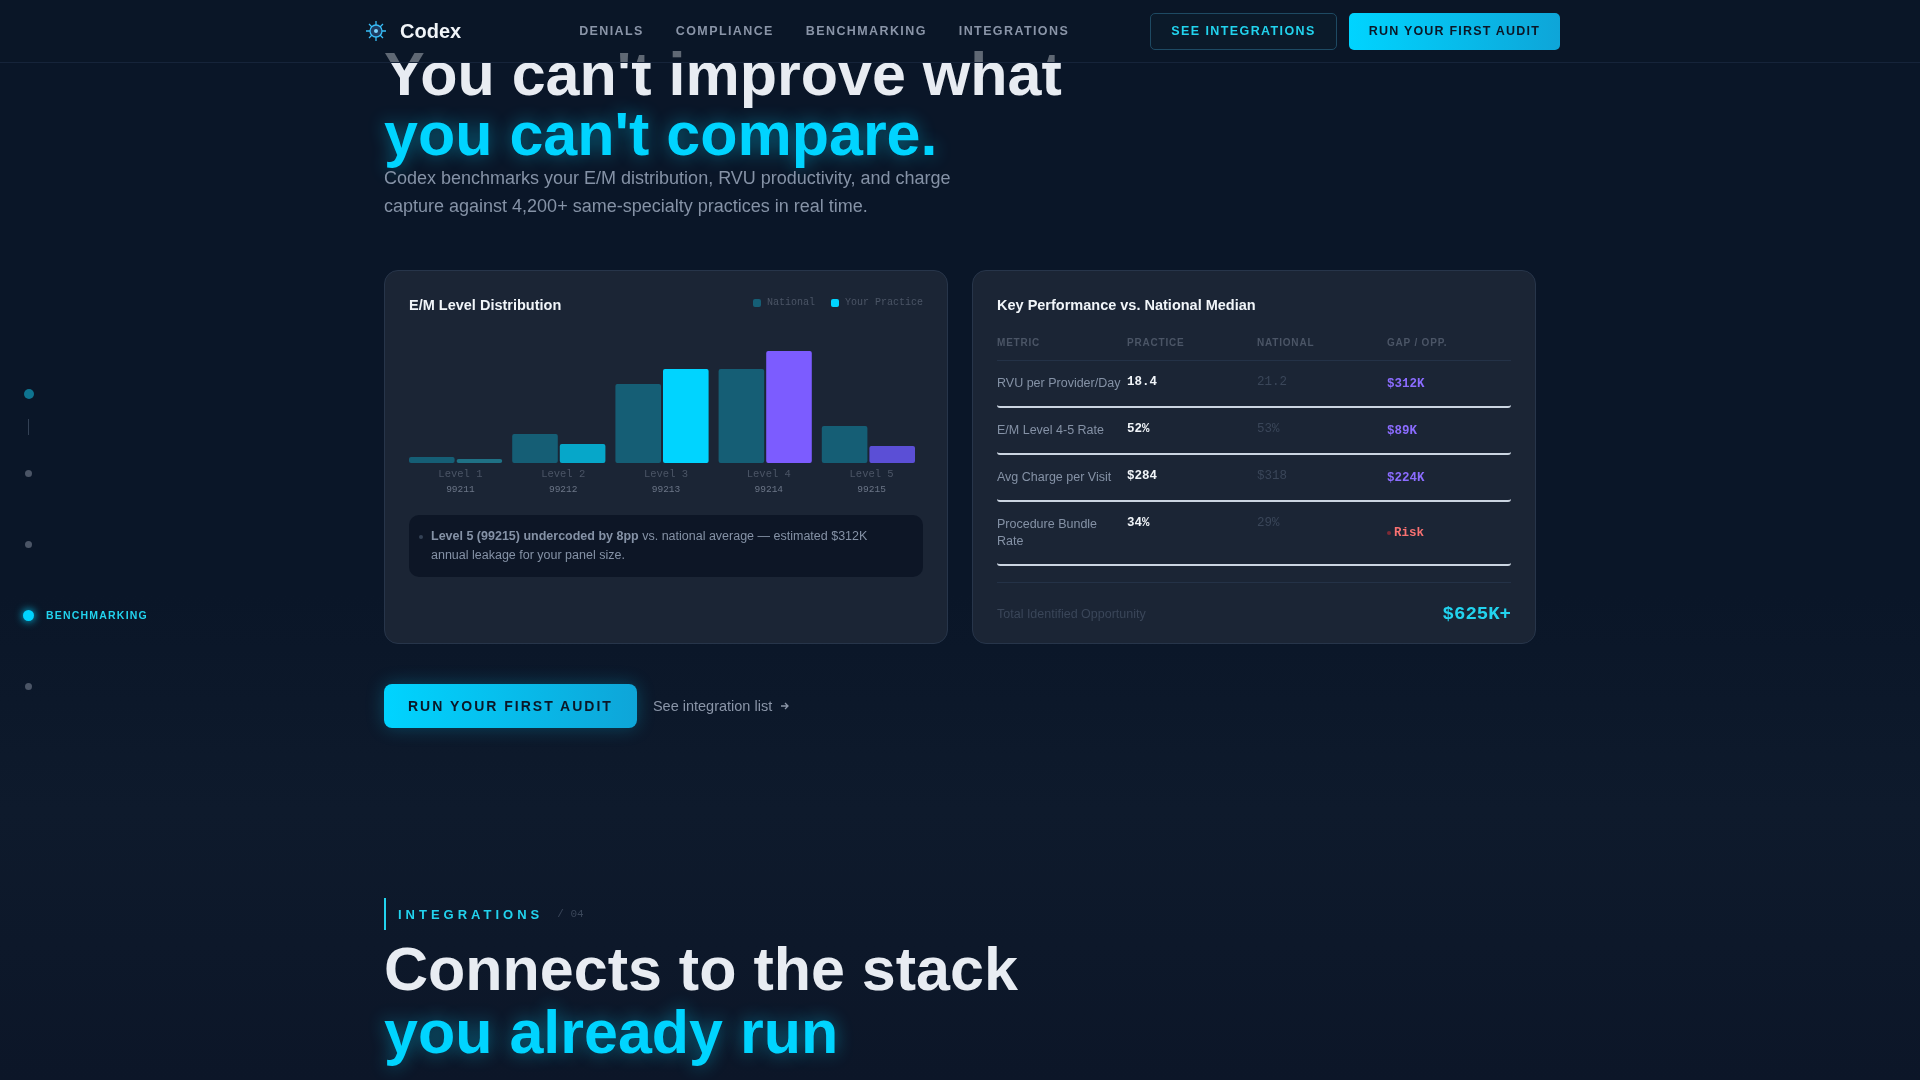 The width and height of the screenshot is (1920, 1080). Describe the element at coordinates (769, 489) in the screenshot. I see `axis-label: 99214` at that location.